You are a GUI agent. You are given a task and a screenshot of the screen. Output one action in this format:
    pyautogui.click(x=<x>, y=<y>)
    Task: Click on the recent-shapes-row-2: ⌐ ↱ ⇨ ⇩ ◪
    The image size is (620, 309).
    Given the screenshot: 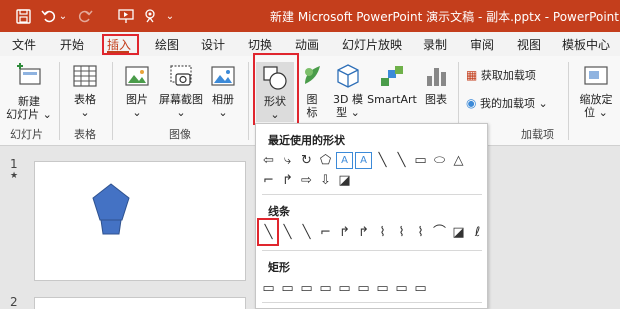 What is the action you would take?
    pyautogui.click(x=307, y=180)
    